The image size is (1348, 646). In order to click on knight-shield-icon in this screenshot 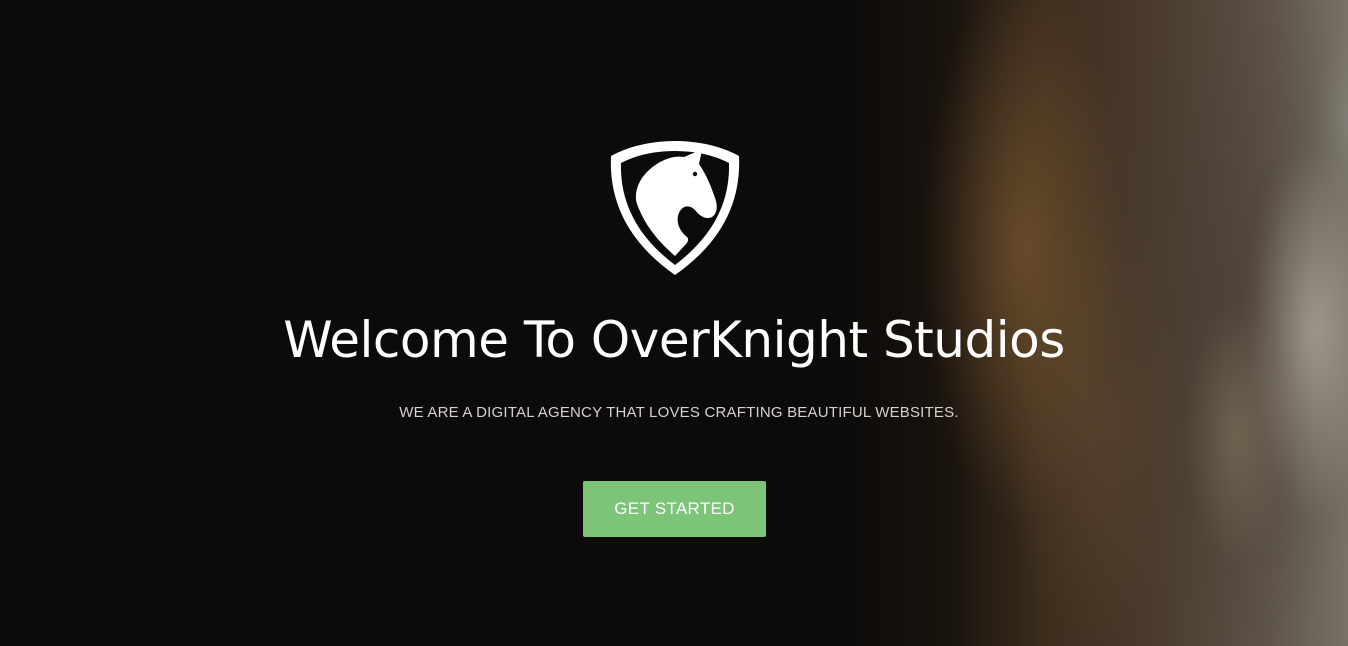, I will do `click(675, 208)`.